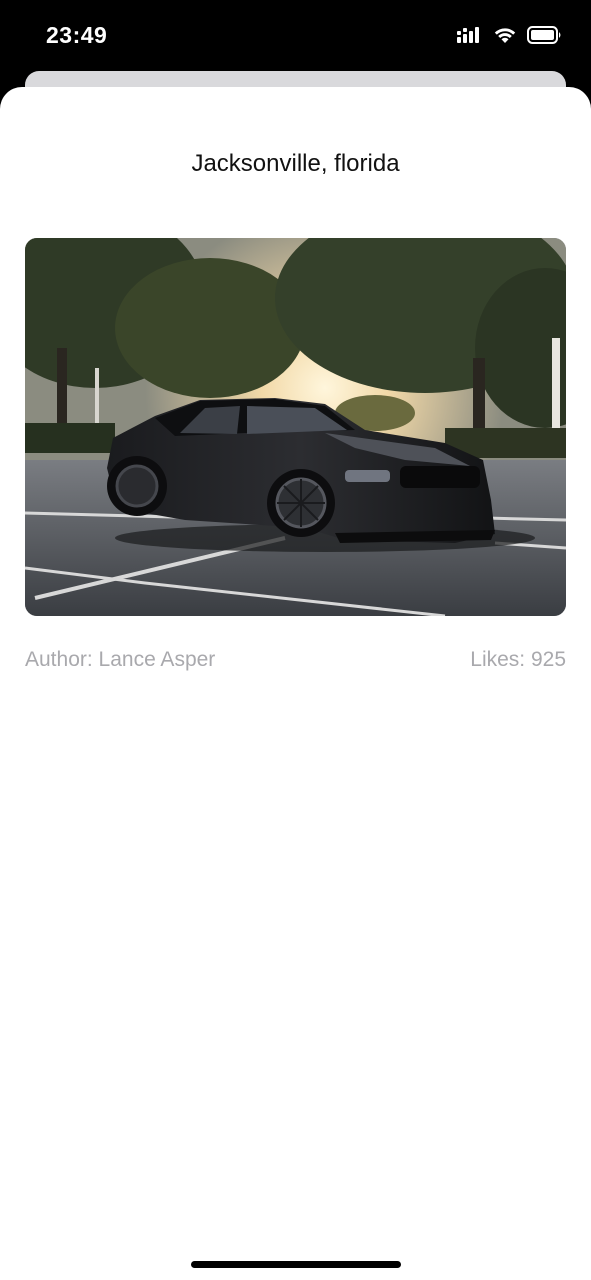  I want to click on author-label: Author: Lance Asper, so click(120, 659).